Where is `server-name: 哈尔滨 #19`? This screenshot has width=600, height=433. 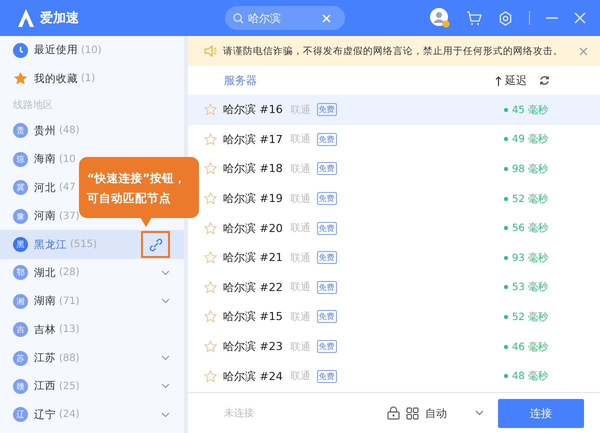
server-name: 哈尔滨 #19 is located at coordinates (253, 198).